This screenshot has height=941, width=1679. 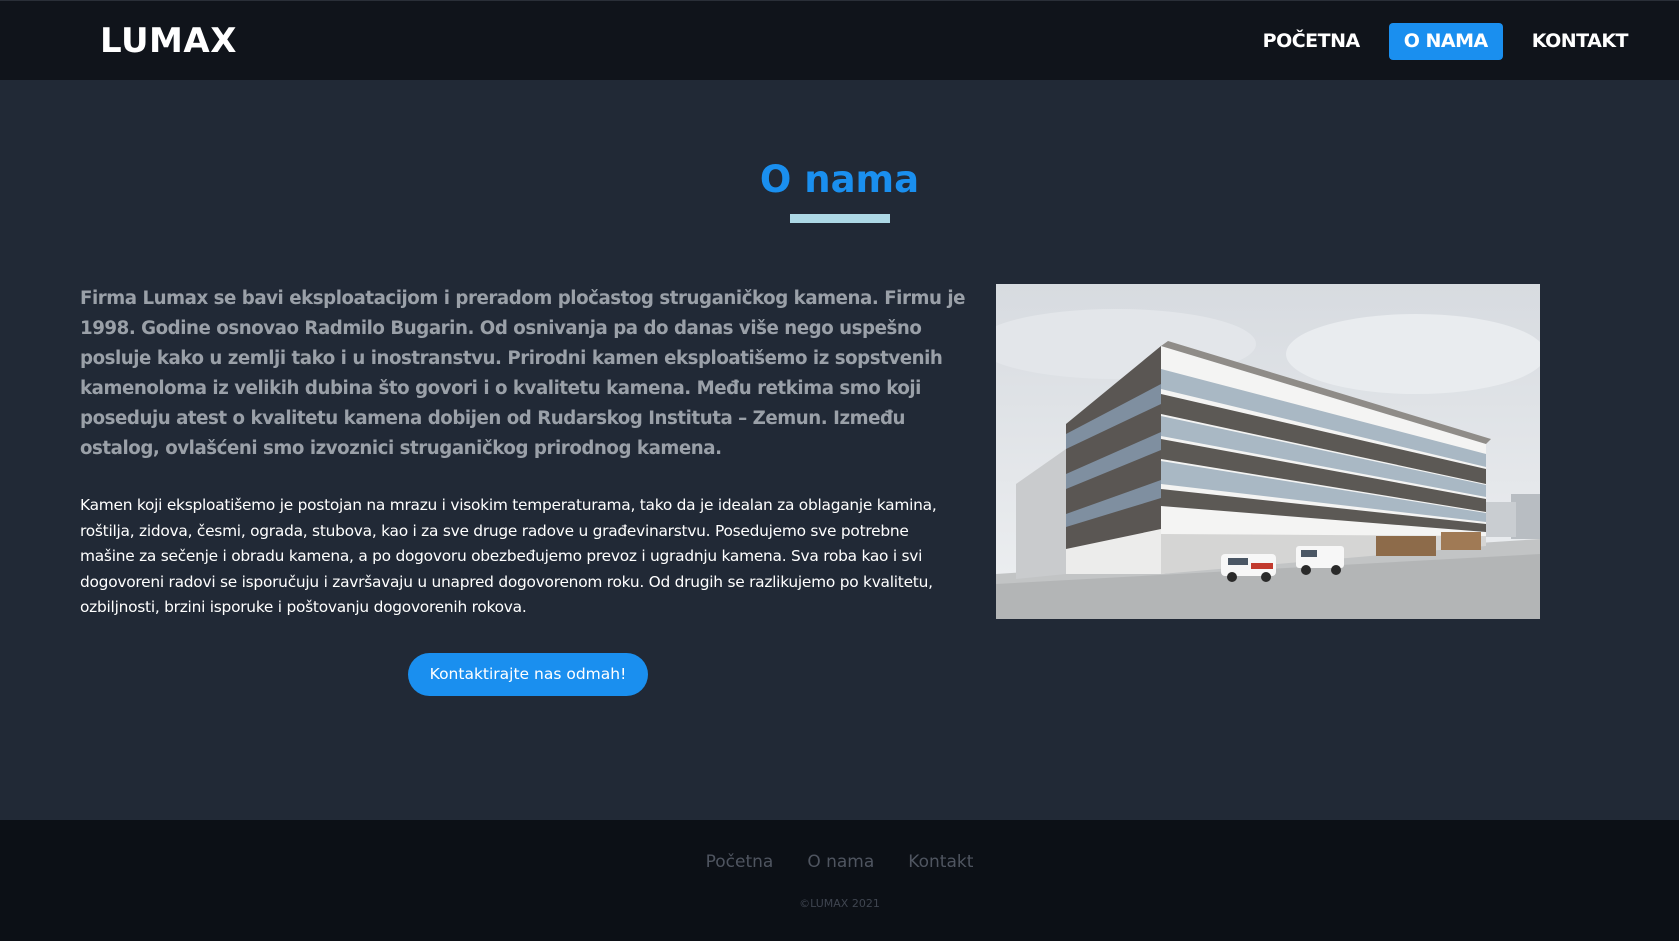 What do you see at coordinates (940, 862) in the screenshot?
I see `footer-link-kontakt: Kontakt` at bounding box center [940, 862].